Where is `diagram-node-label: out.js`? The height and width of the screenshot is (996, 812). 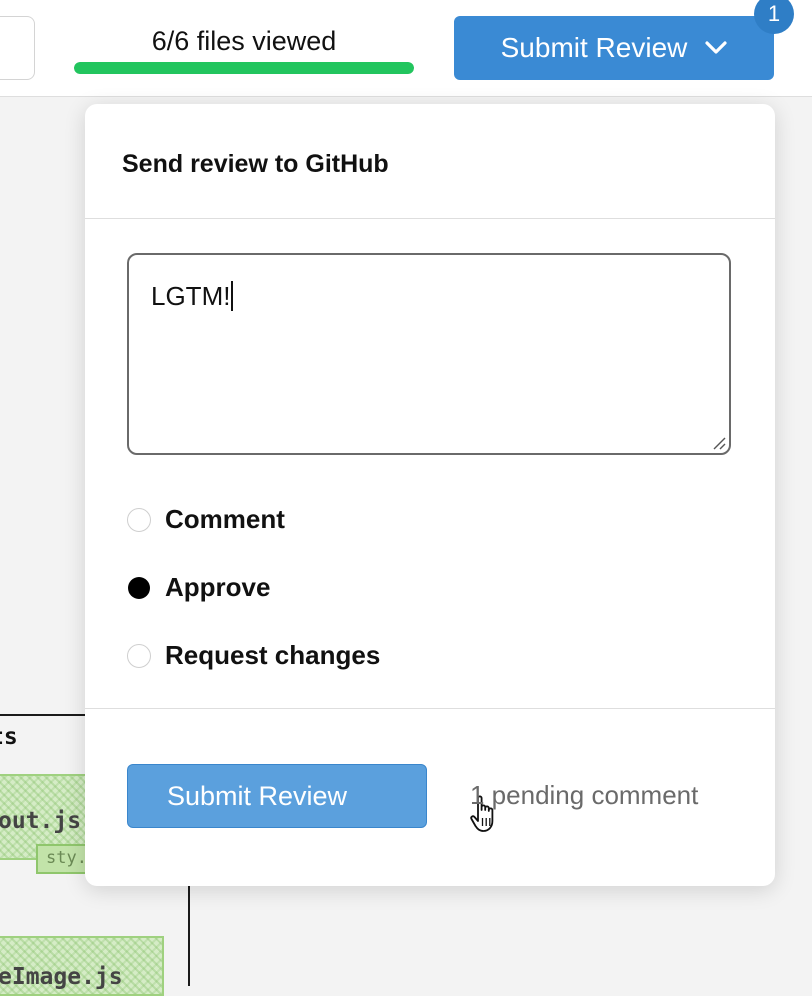 diagram-node-label: out.js is located at coordinates (41, 821).